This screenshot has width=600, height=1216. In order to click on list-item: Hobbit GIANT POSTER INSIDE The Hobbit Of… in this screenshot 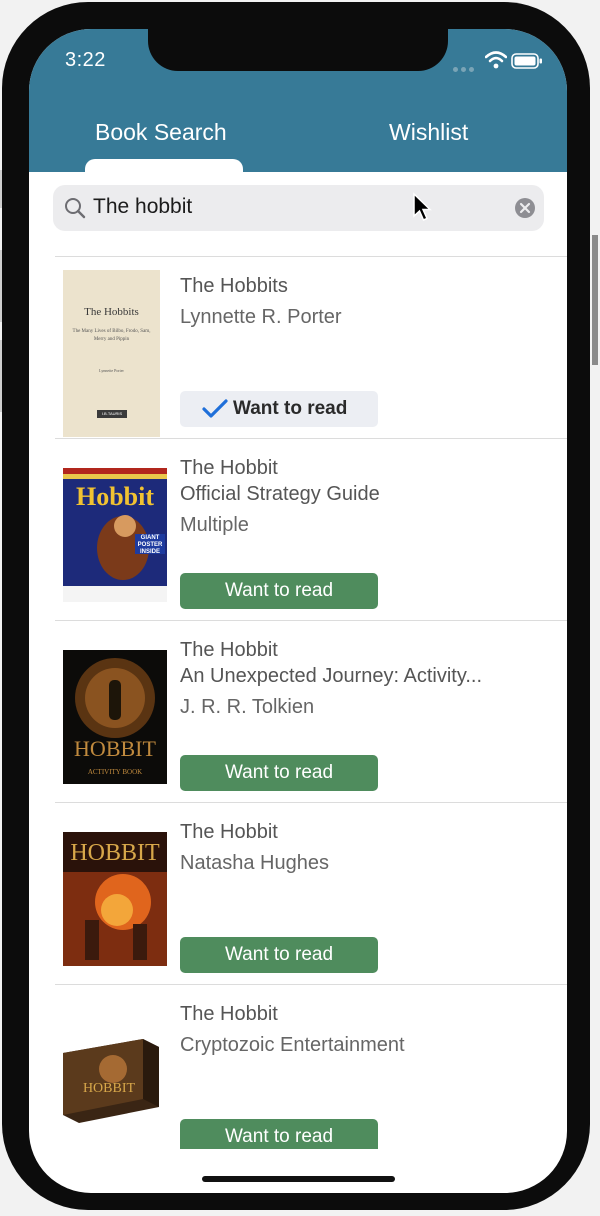, I will do `click(311, 529)`.